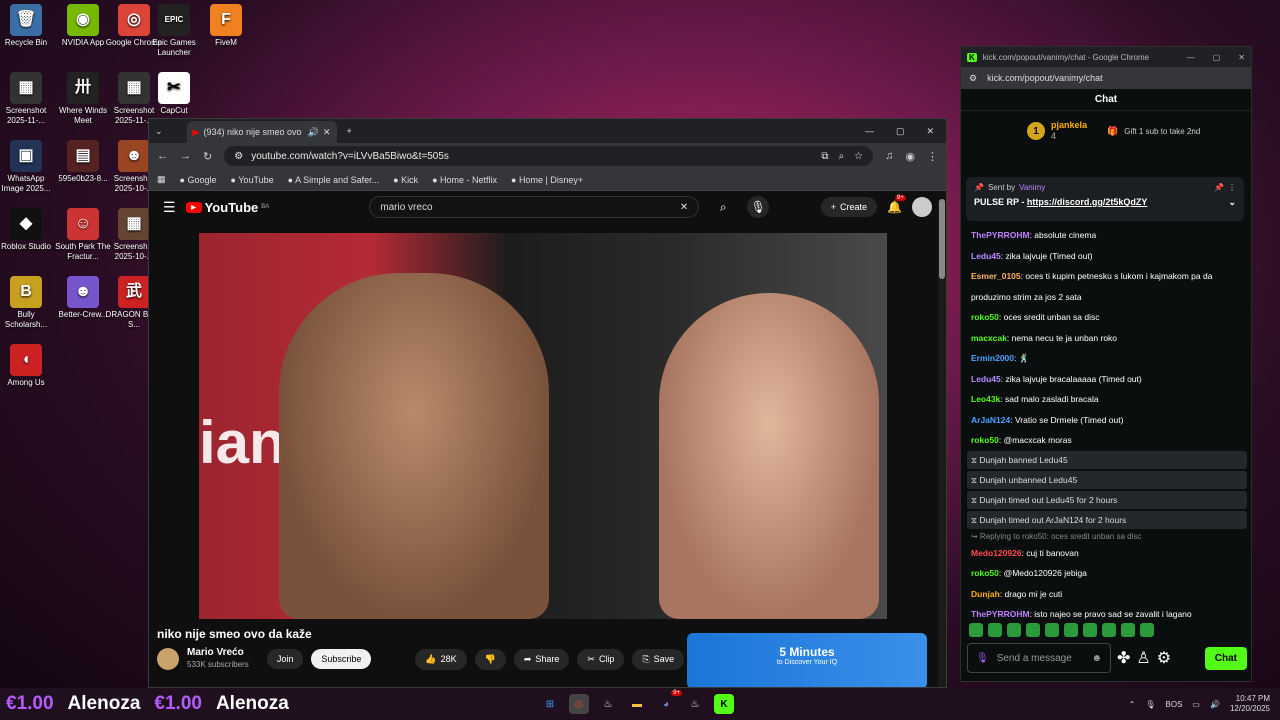 Image resolution: width=1280 pixels, height=720 pixels. Describe the element at coordinates (238, 156) in the screenshot. I see `site-info-icon: ⚙` at that location.